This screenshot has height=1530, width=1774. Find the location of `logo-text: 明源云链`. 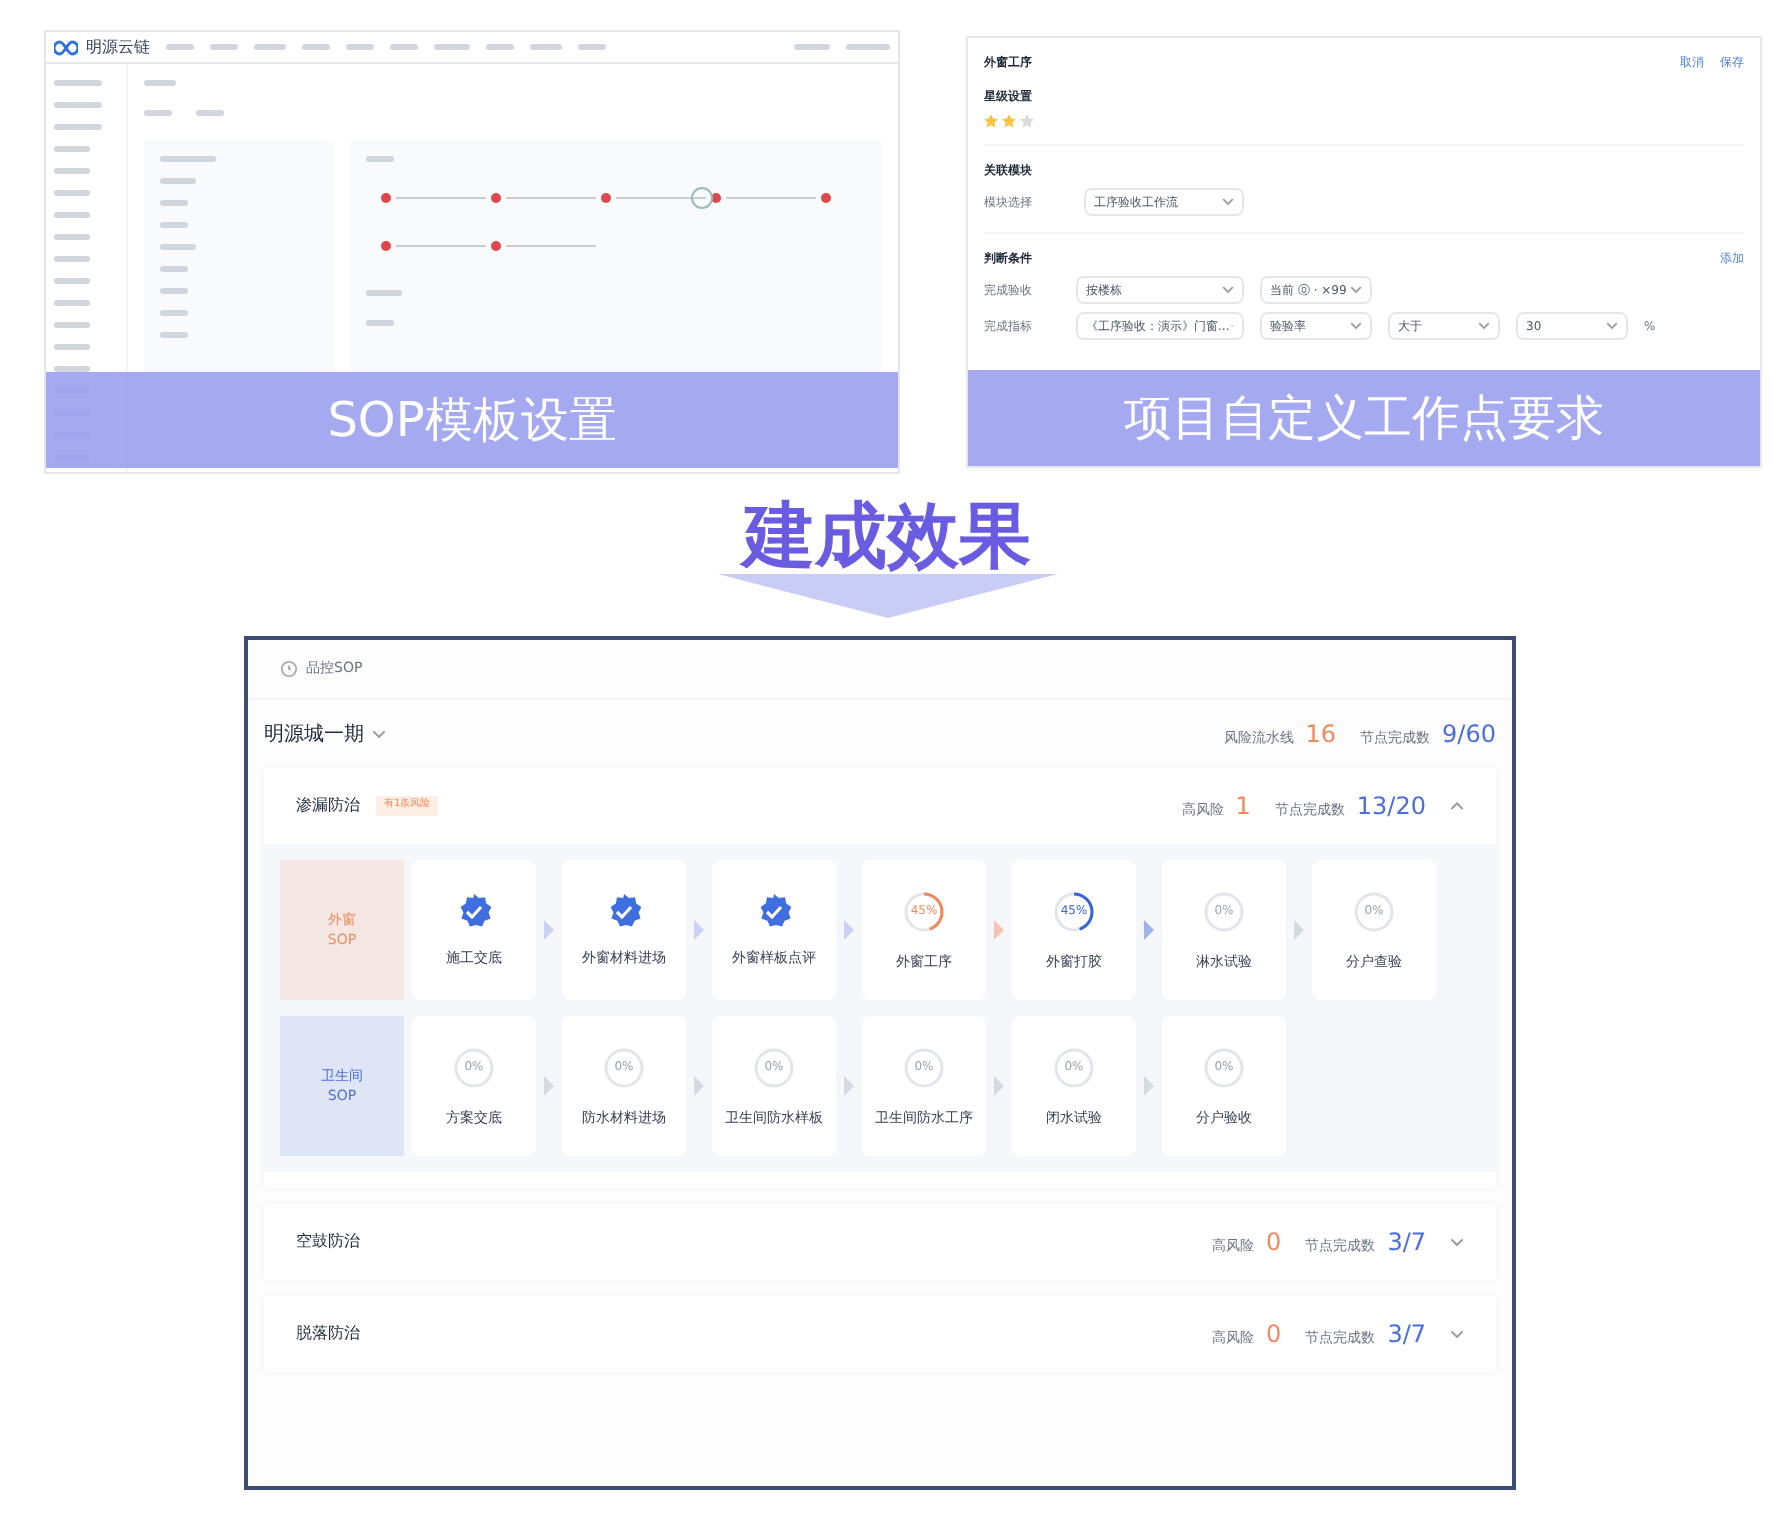

logo-text: 明源云链 is located at coordinates (118, 47).